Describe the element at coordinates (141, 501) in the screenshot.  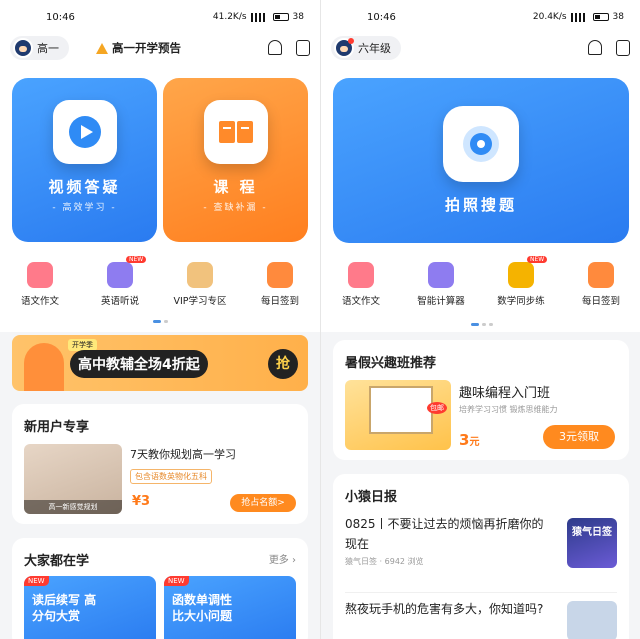
I see `course-price: ¥3` at that location.